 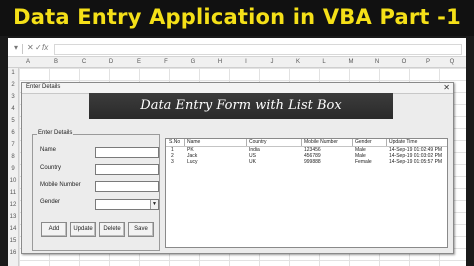 What do you see at coordinates (38, 47) in the screenshot?
I see `enter-icon: ✓` at bounding box center [38, 47].